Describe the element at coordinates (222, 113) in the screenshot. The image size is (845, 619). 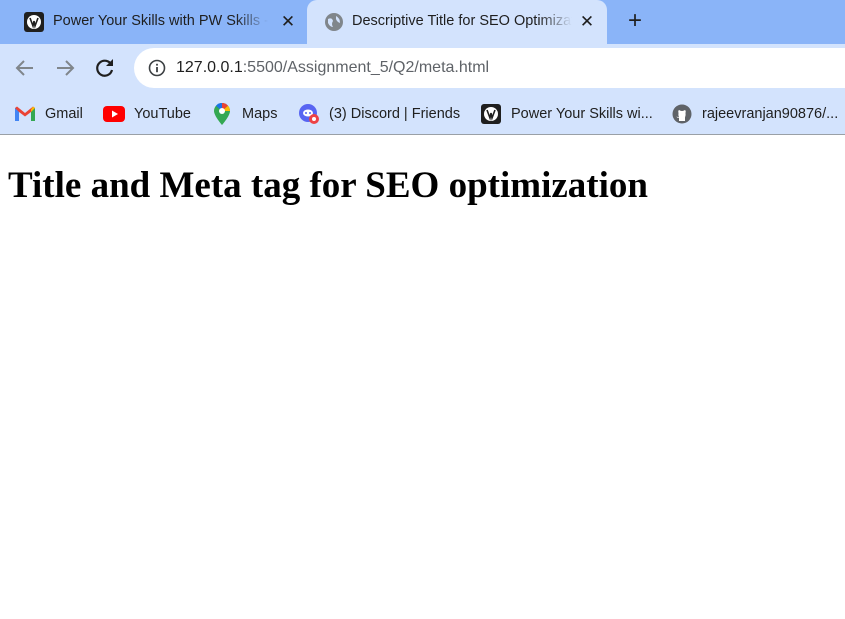
I see `maps-pin-icon` at that location.